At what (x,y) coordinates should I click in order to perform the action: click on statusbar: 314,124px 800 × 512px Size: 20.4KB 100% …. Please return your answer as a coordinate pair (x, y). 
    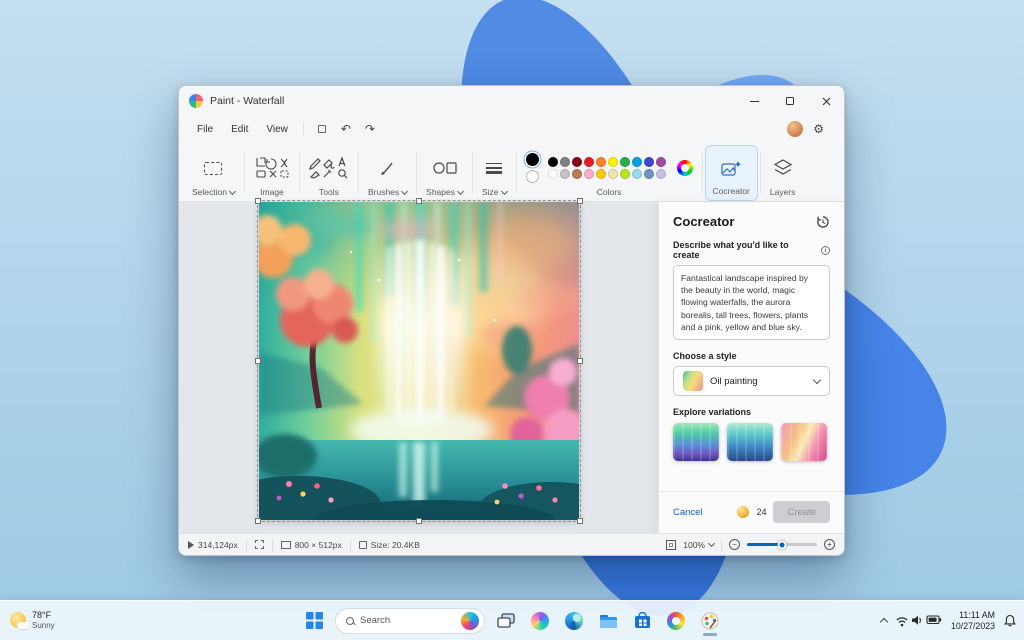
    Looking at the image, I should click on (511, 544).